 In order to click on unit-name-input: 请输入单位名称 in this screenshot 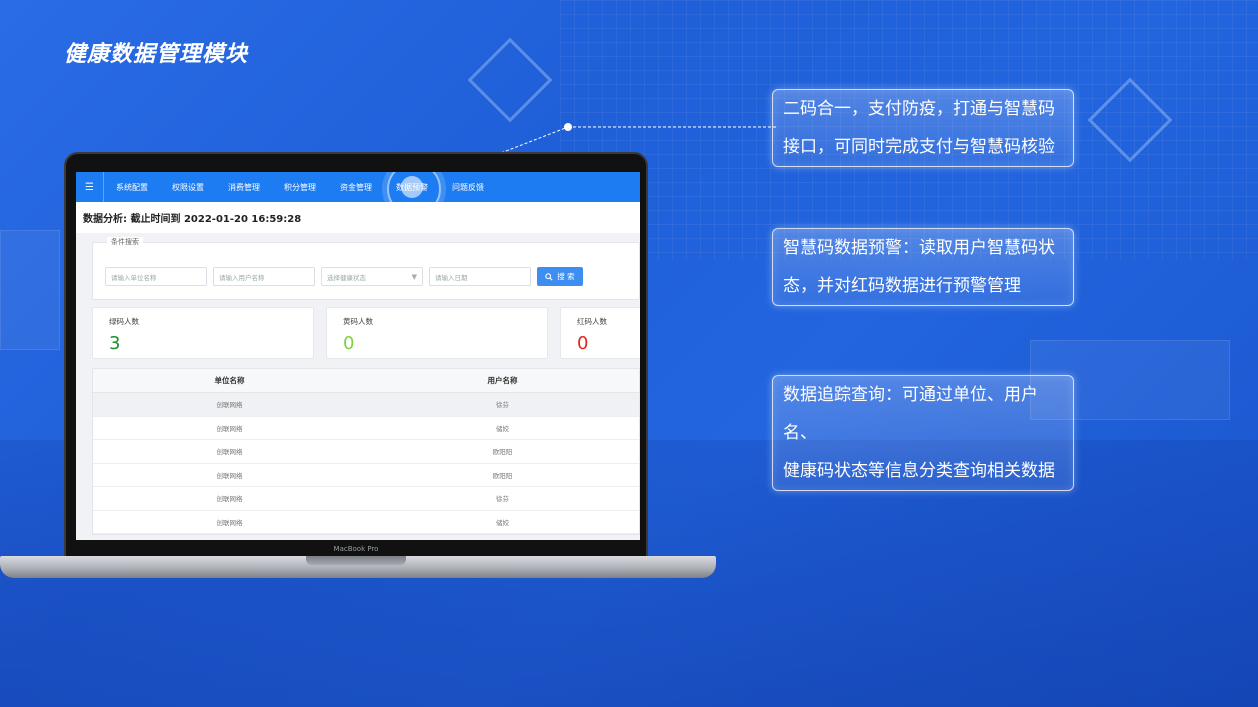, I will do `click(156, 276)`.